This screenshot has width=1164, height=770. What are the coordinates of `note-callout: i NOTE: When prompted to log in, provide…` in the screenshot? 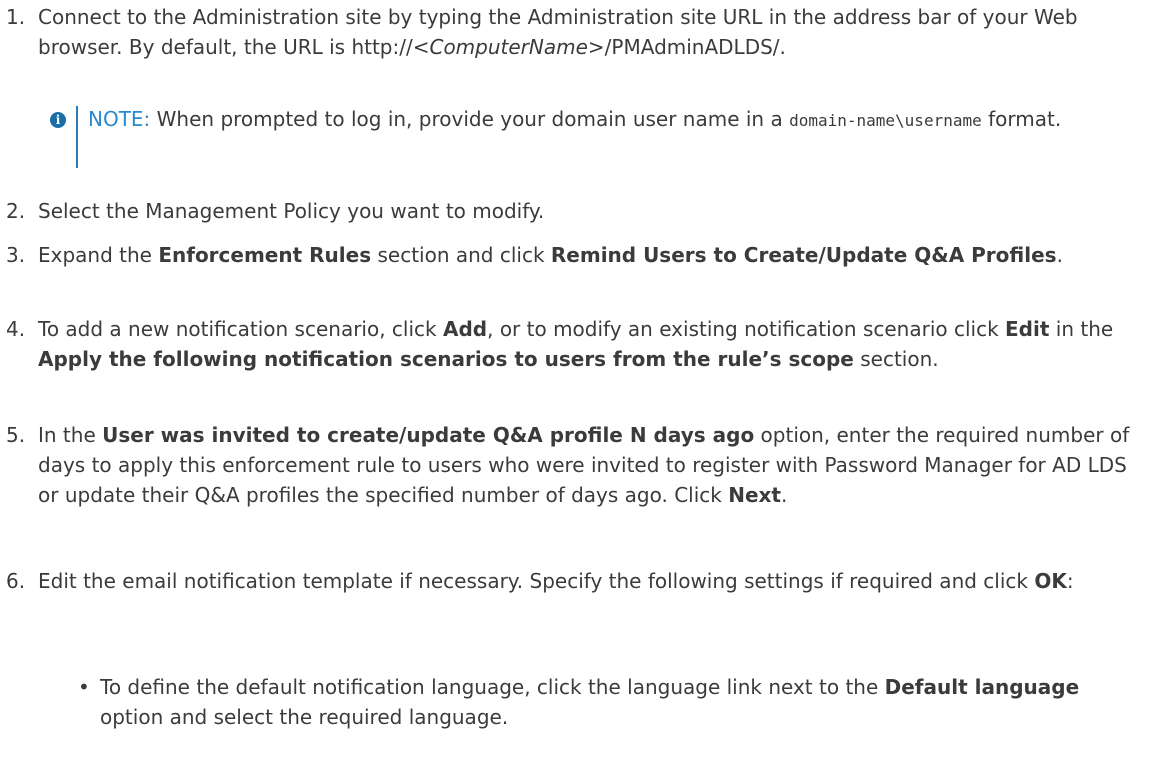 It's located at (580, 136).